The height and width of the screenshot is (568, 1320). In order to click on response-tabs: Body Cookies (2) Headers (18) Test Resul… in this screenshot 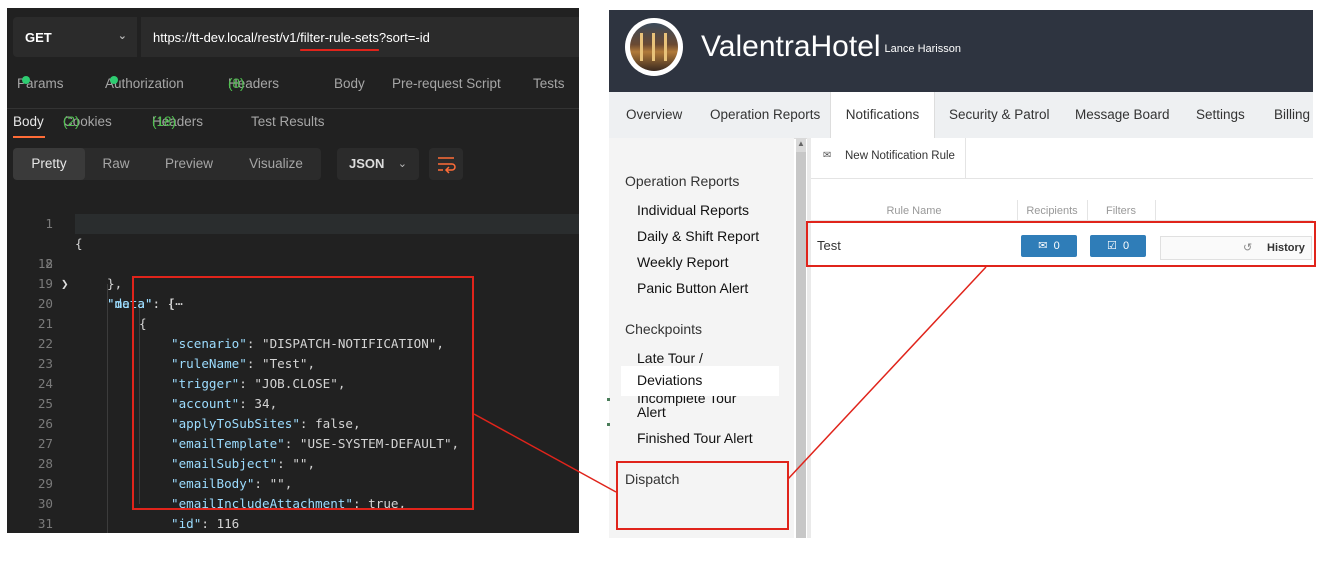, I will do `click(296, 126)`.